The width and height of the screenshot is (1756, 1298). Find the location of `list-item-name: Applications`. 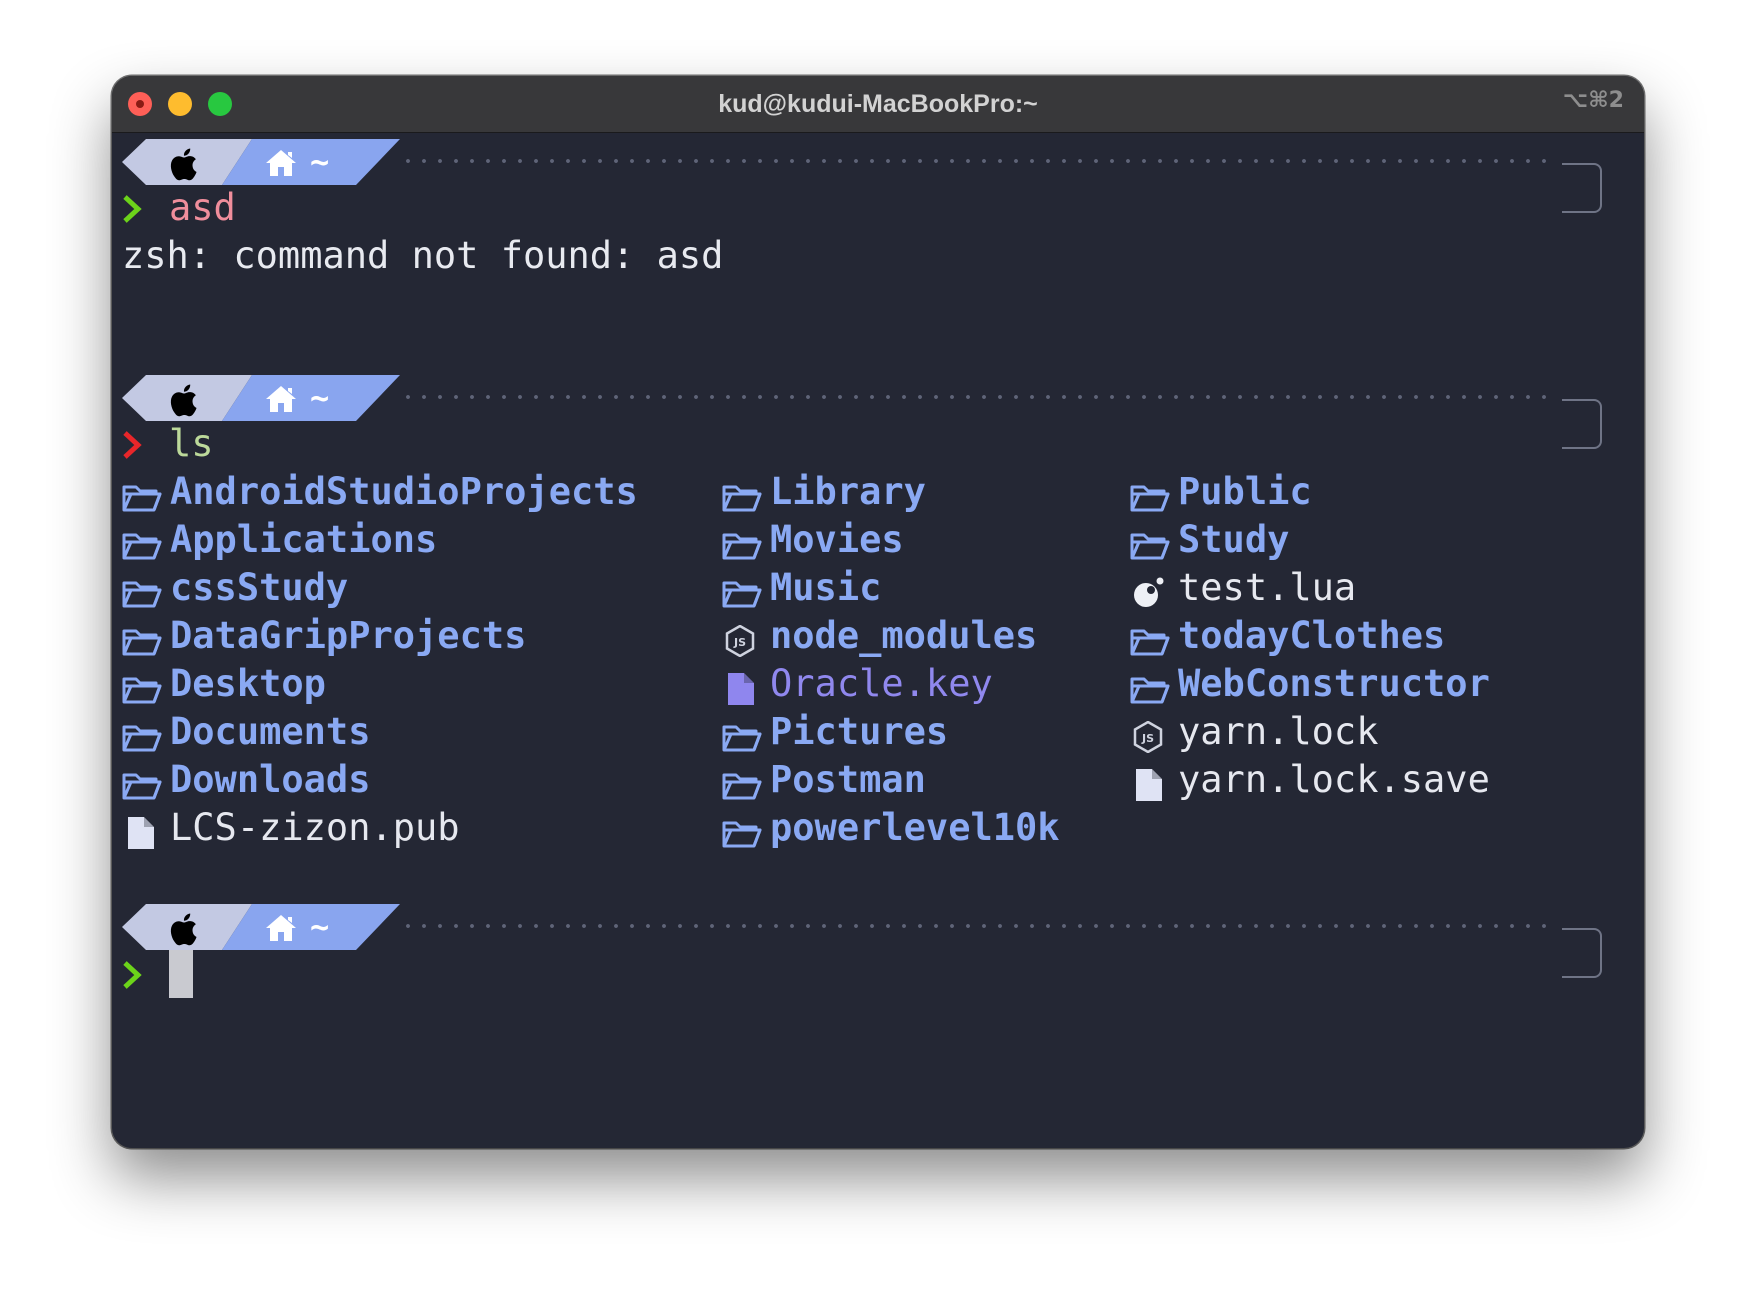

list-item-name: Applications is located at coordinates (304, 539).